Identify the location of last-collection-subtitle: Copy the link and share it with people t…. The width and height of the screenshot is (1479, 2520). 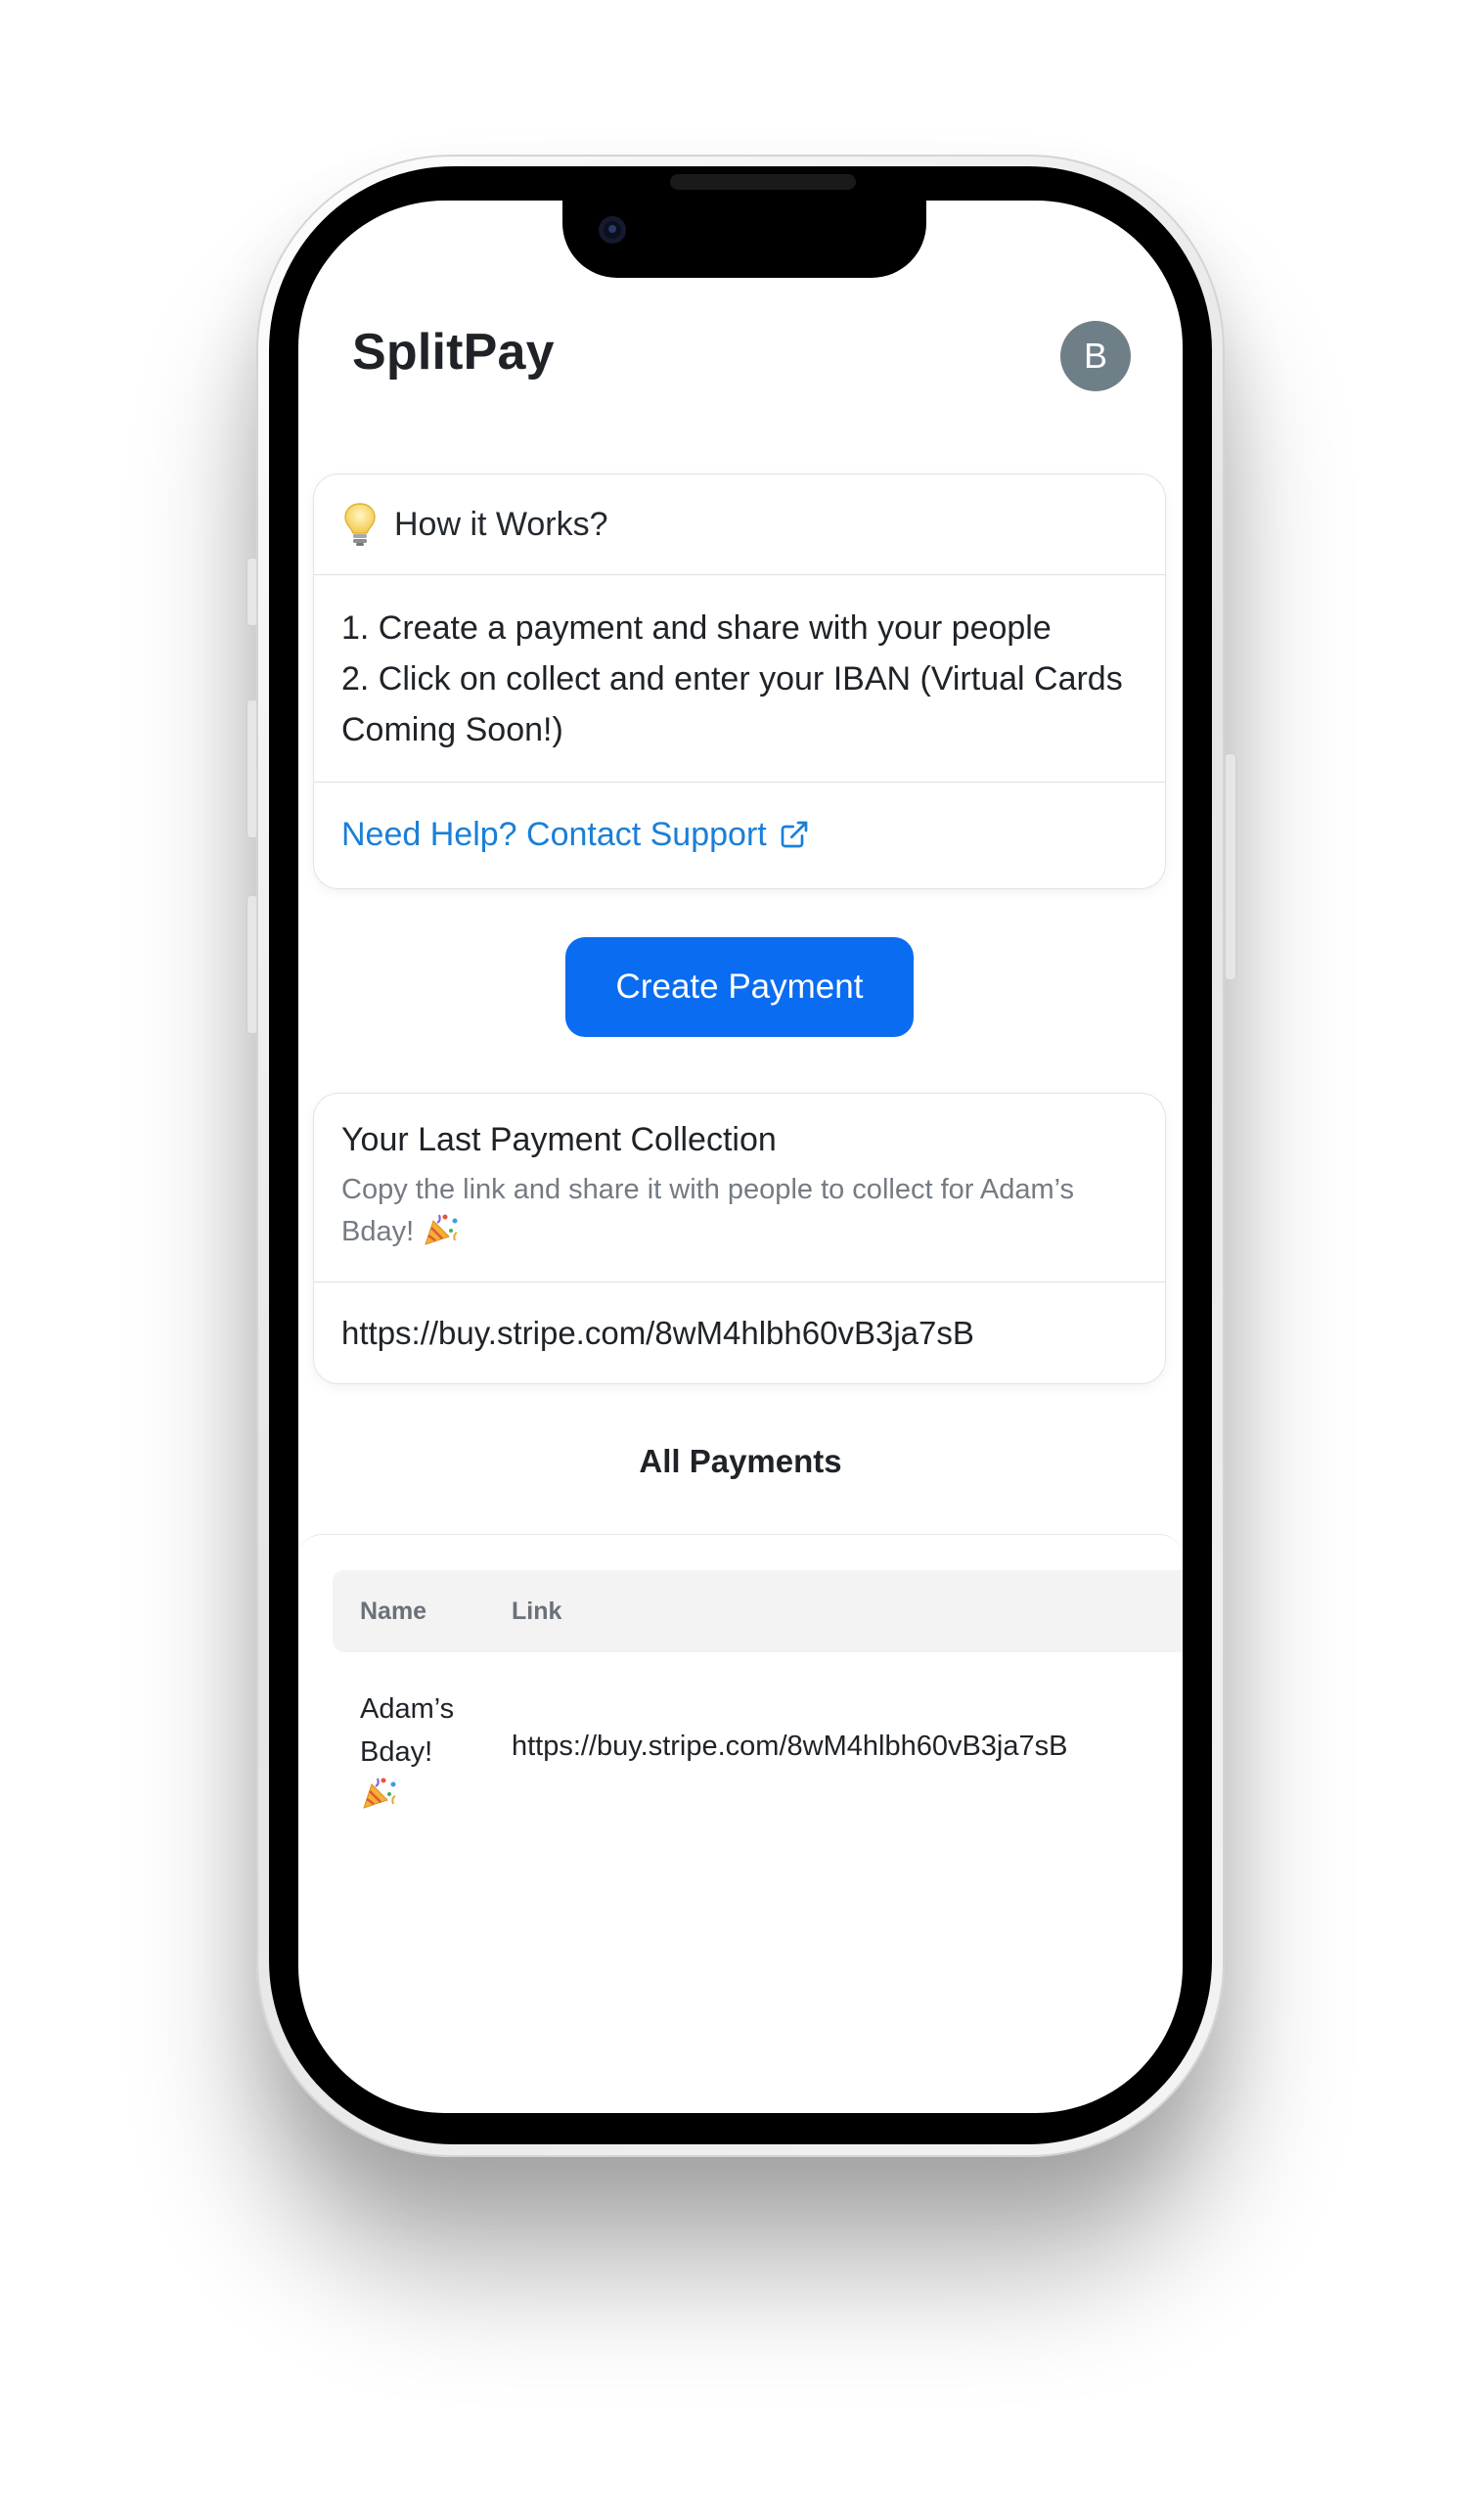
(740, 1211).